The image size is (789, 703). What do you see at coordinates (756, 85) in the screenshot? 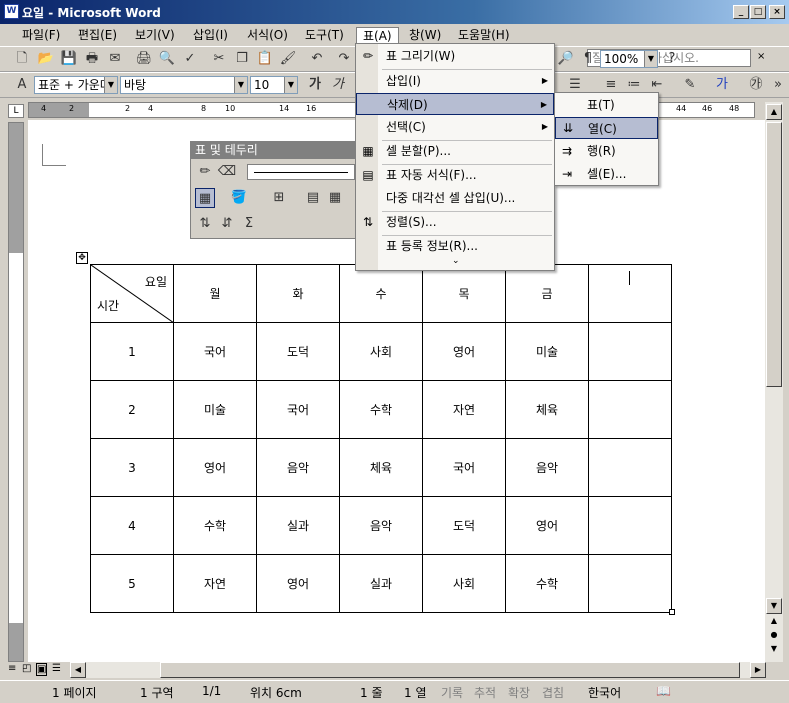
I see `phonetic-icon: ㉮` at bounding box center [756, 85].